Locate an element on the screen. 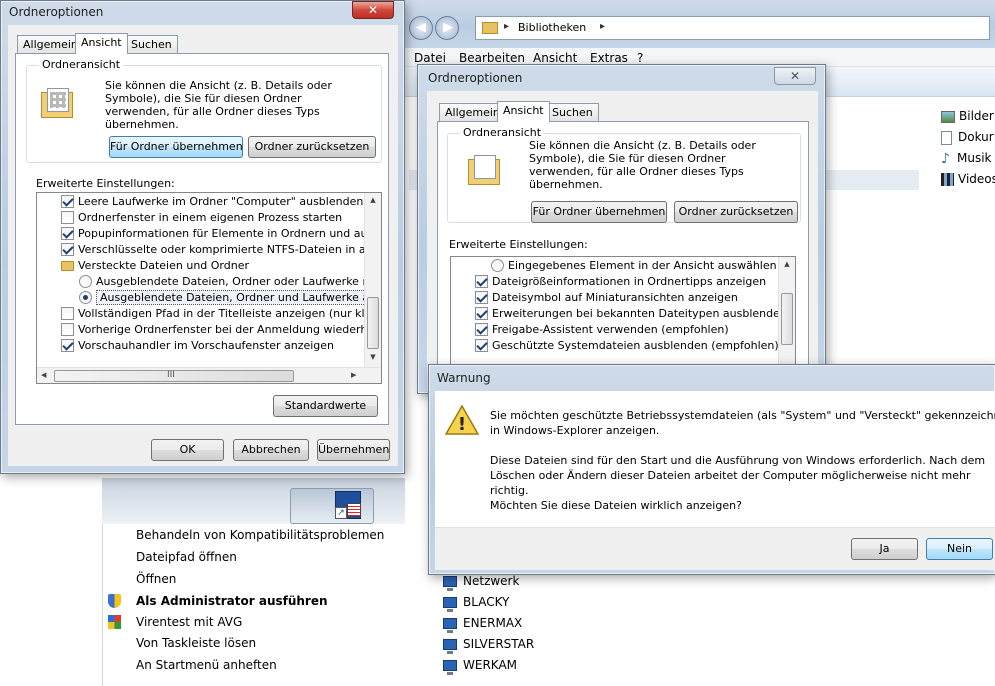  library-item-musik: ♪ Musik is located at coordinates (966, 158).